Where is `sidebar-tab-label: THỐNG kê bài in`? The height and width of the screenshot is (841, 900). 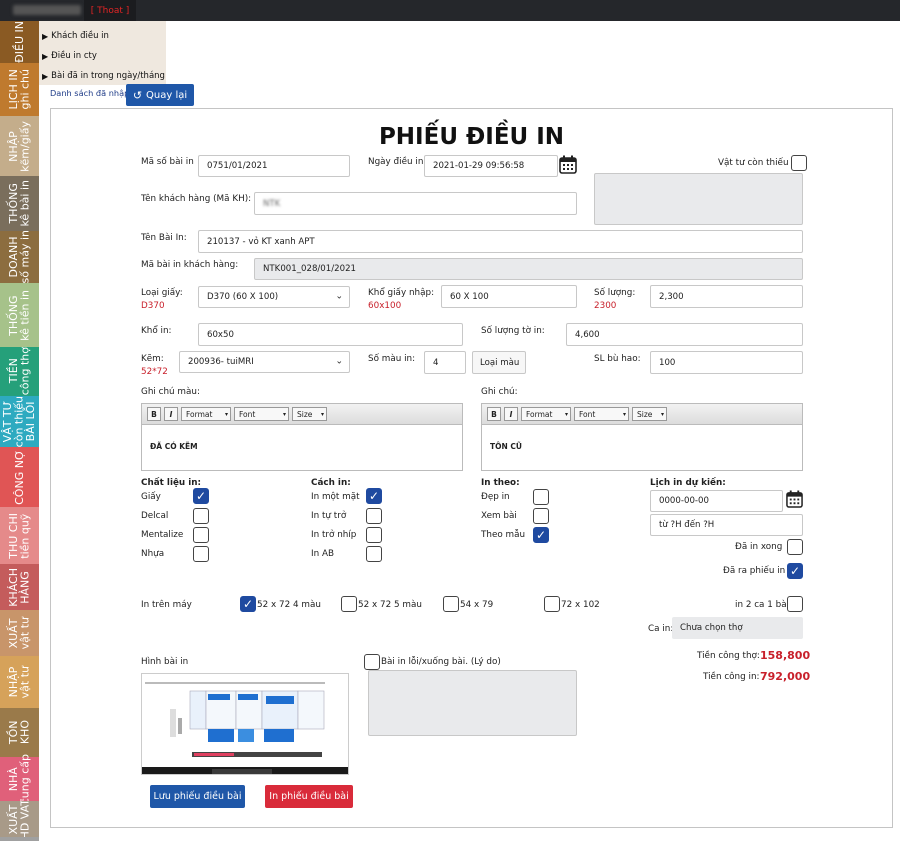 sidebar-tab-label: THỐNG kê bài in is located at coordinates (19, 203).